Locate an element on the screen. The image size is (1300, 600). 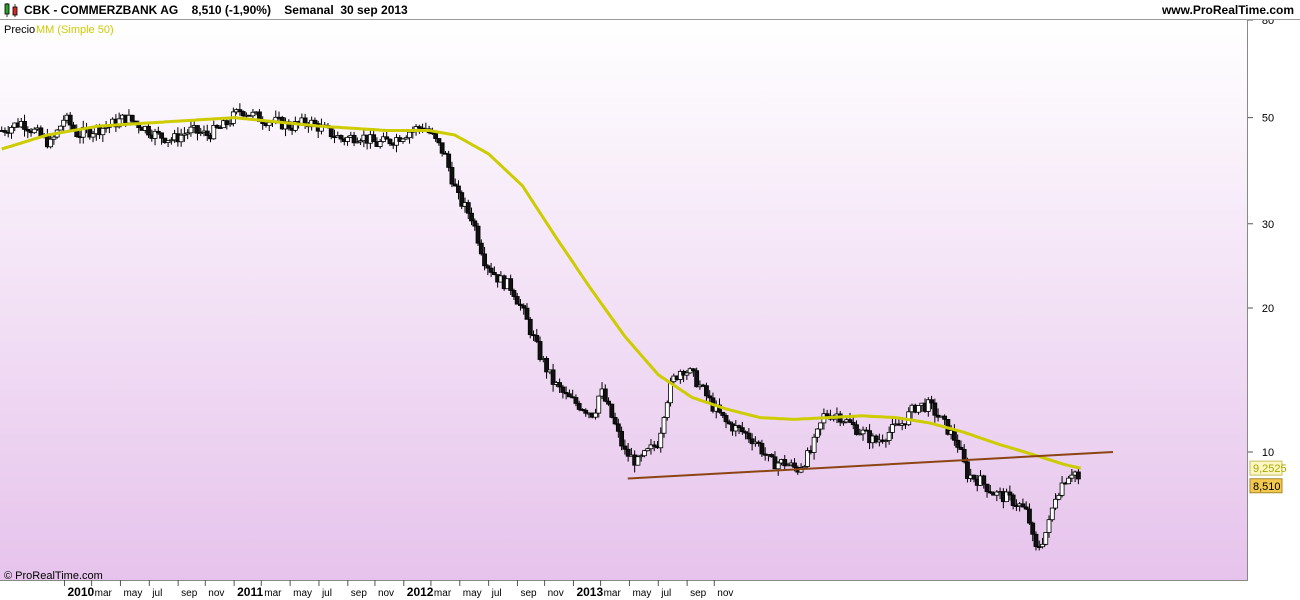
site-url: www.ProRealTime.com is located at coordinates (1228, 10).